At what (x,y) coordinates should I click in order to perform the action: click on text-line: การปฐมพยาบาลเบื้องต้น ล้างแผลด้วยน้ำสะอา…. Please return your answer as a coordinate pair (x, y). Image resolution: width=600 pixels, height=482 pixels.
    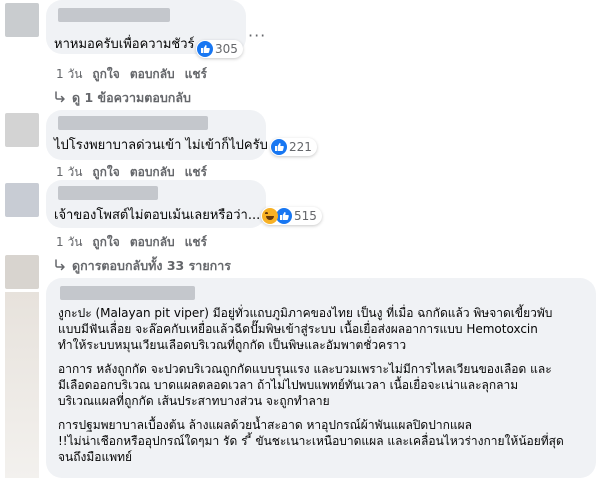
    Looking at the image, I should click on (265, 425).